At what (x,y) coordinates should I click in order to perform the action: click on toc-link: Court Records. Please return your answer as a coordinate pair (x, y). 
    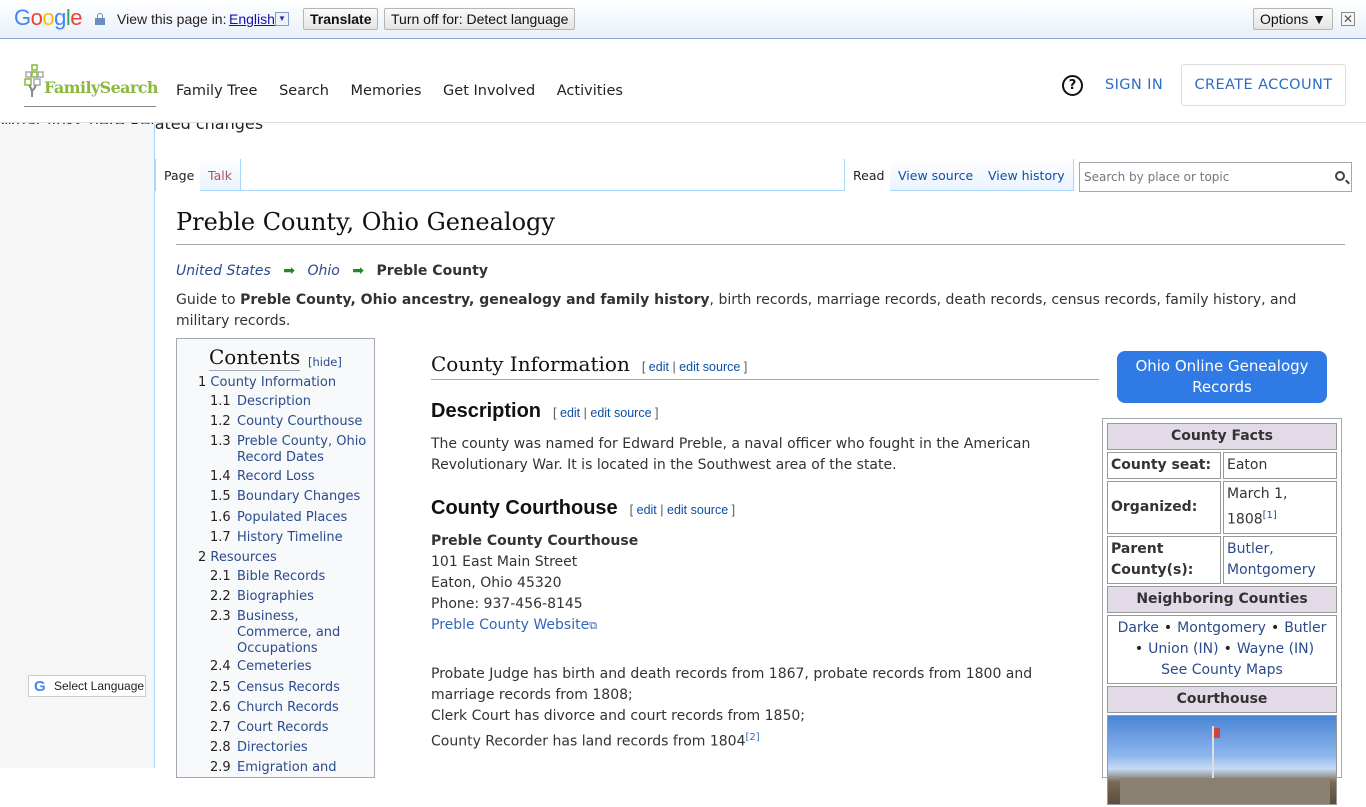
    Looking at the image, I should click on (306, 728).